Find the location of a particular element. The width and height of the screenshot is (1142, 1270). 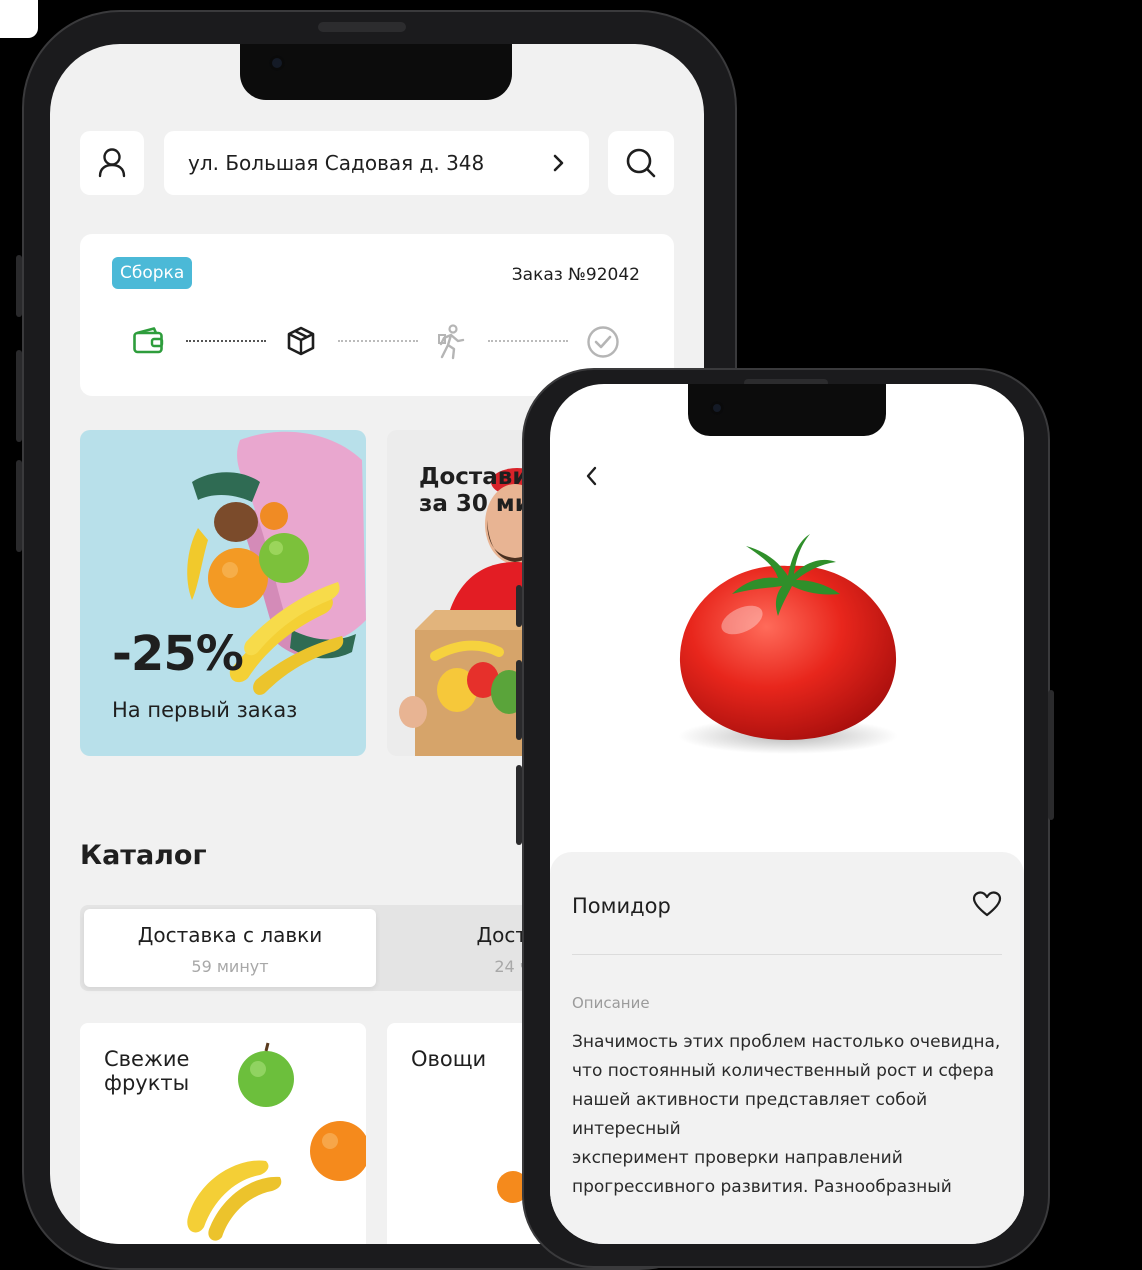

profile-button is located at coordinates (112, 163).